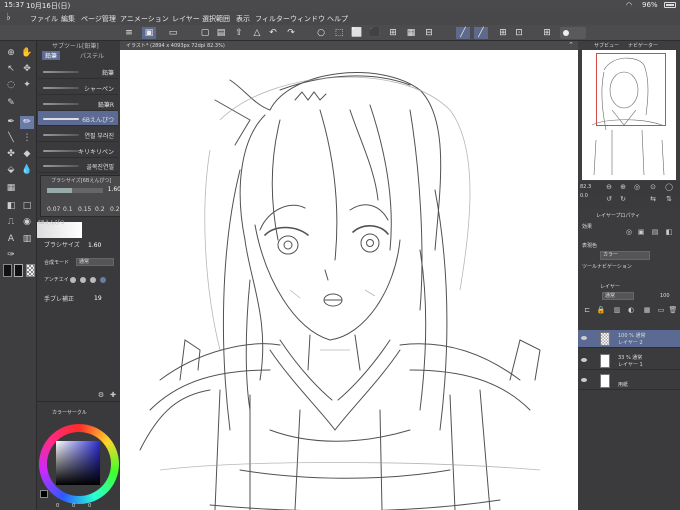 This screenshot has height=510, width=680. I want to click on tab-subview: サブビュー, so click(606, 45).